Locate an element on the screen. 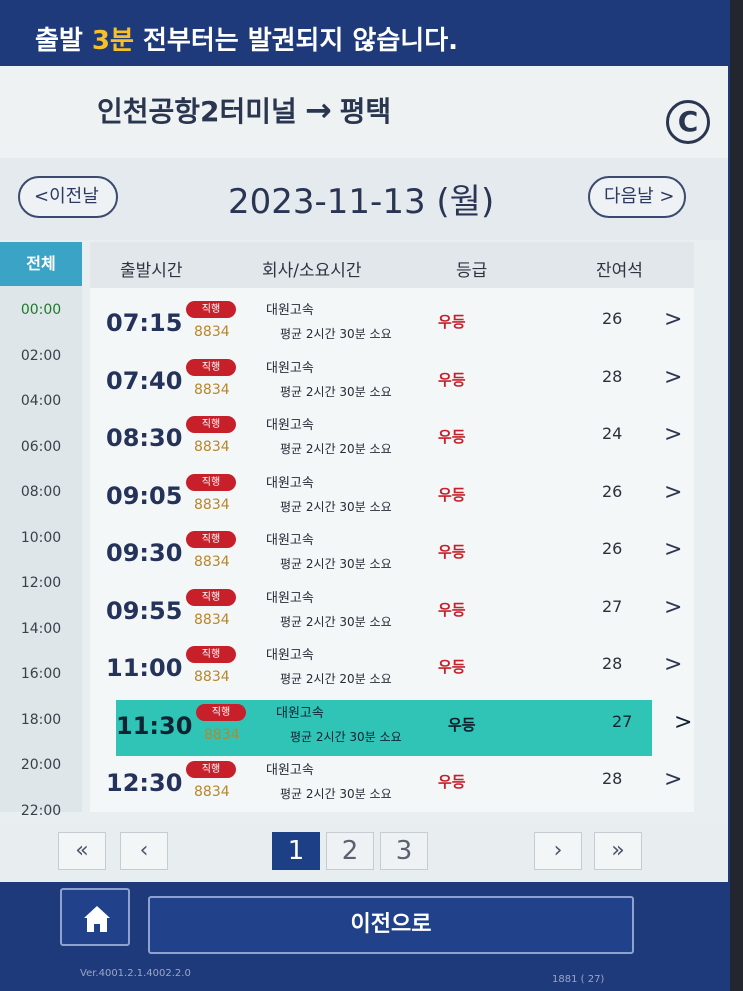 This screenshot has width=743, height=991. time-slot-1200: 12:00 is located at coordinates (41, 583).